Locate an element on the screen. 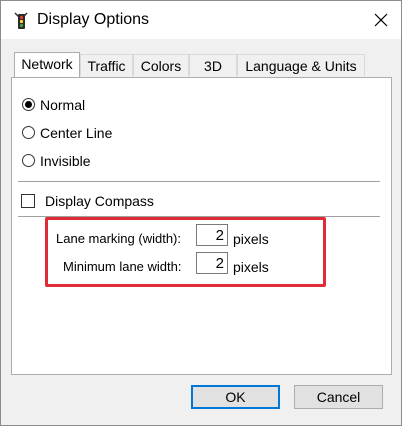  close-button is located at coordinates (381, 20).